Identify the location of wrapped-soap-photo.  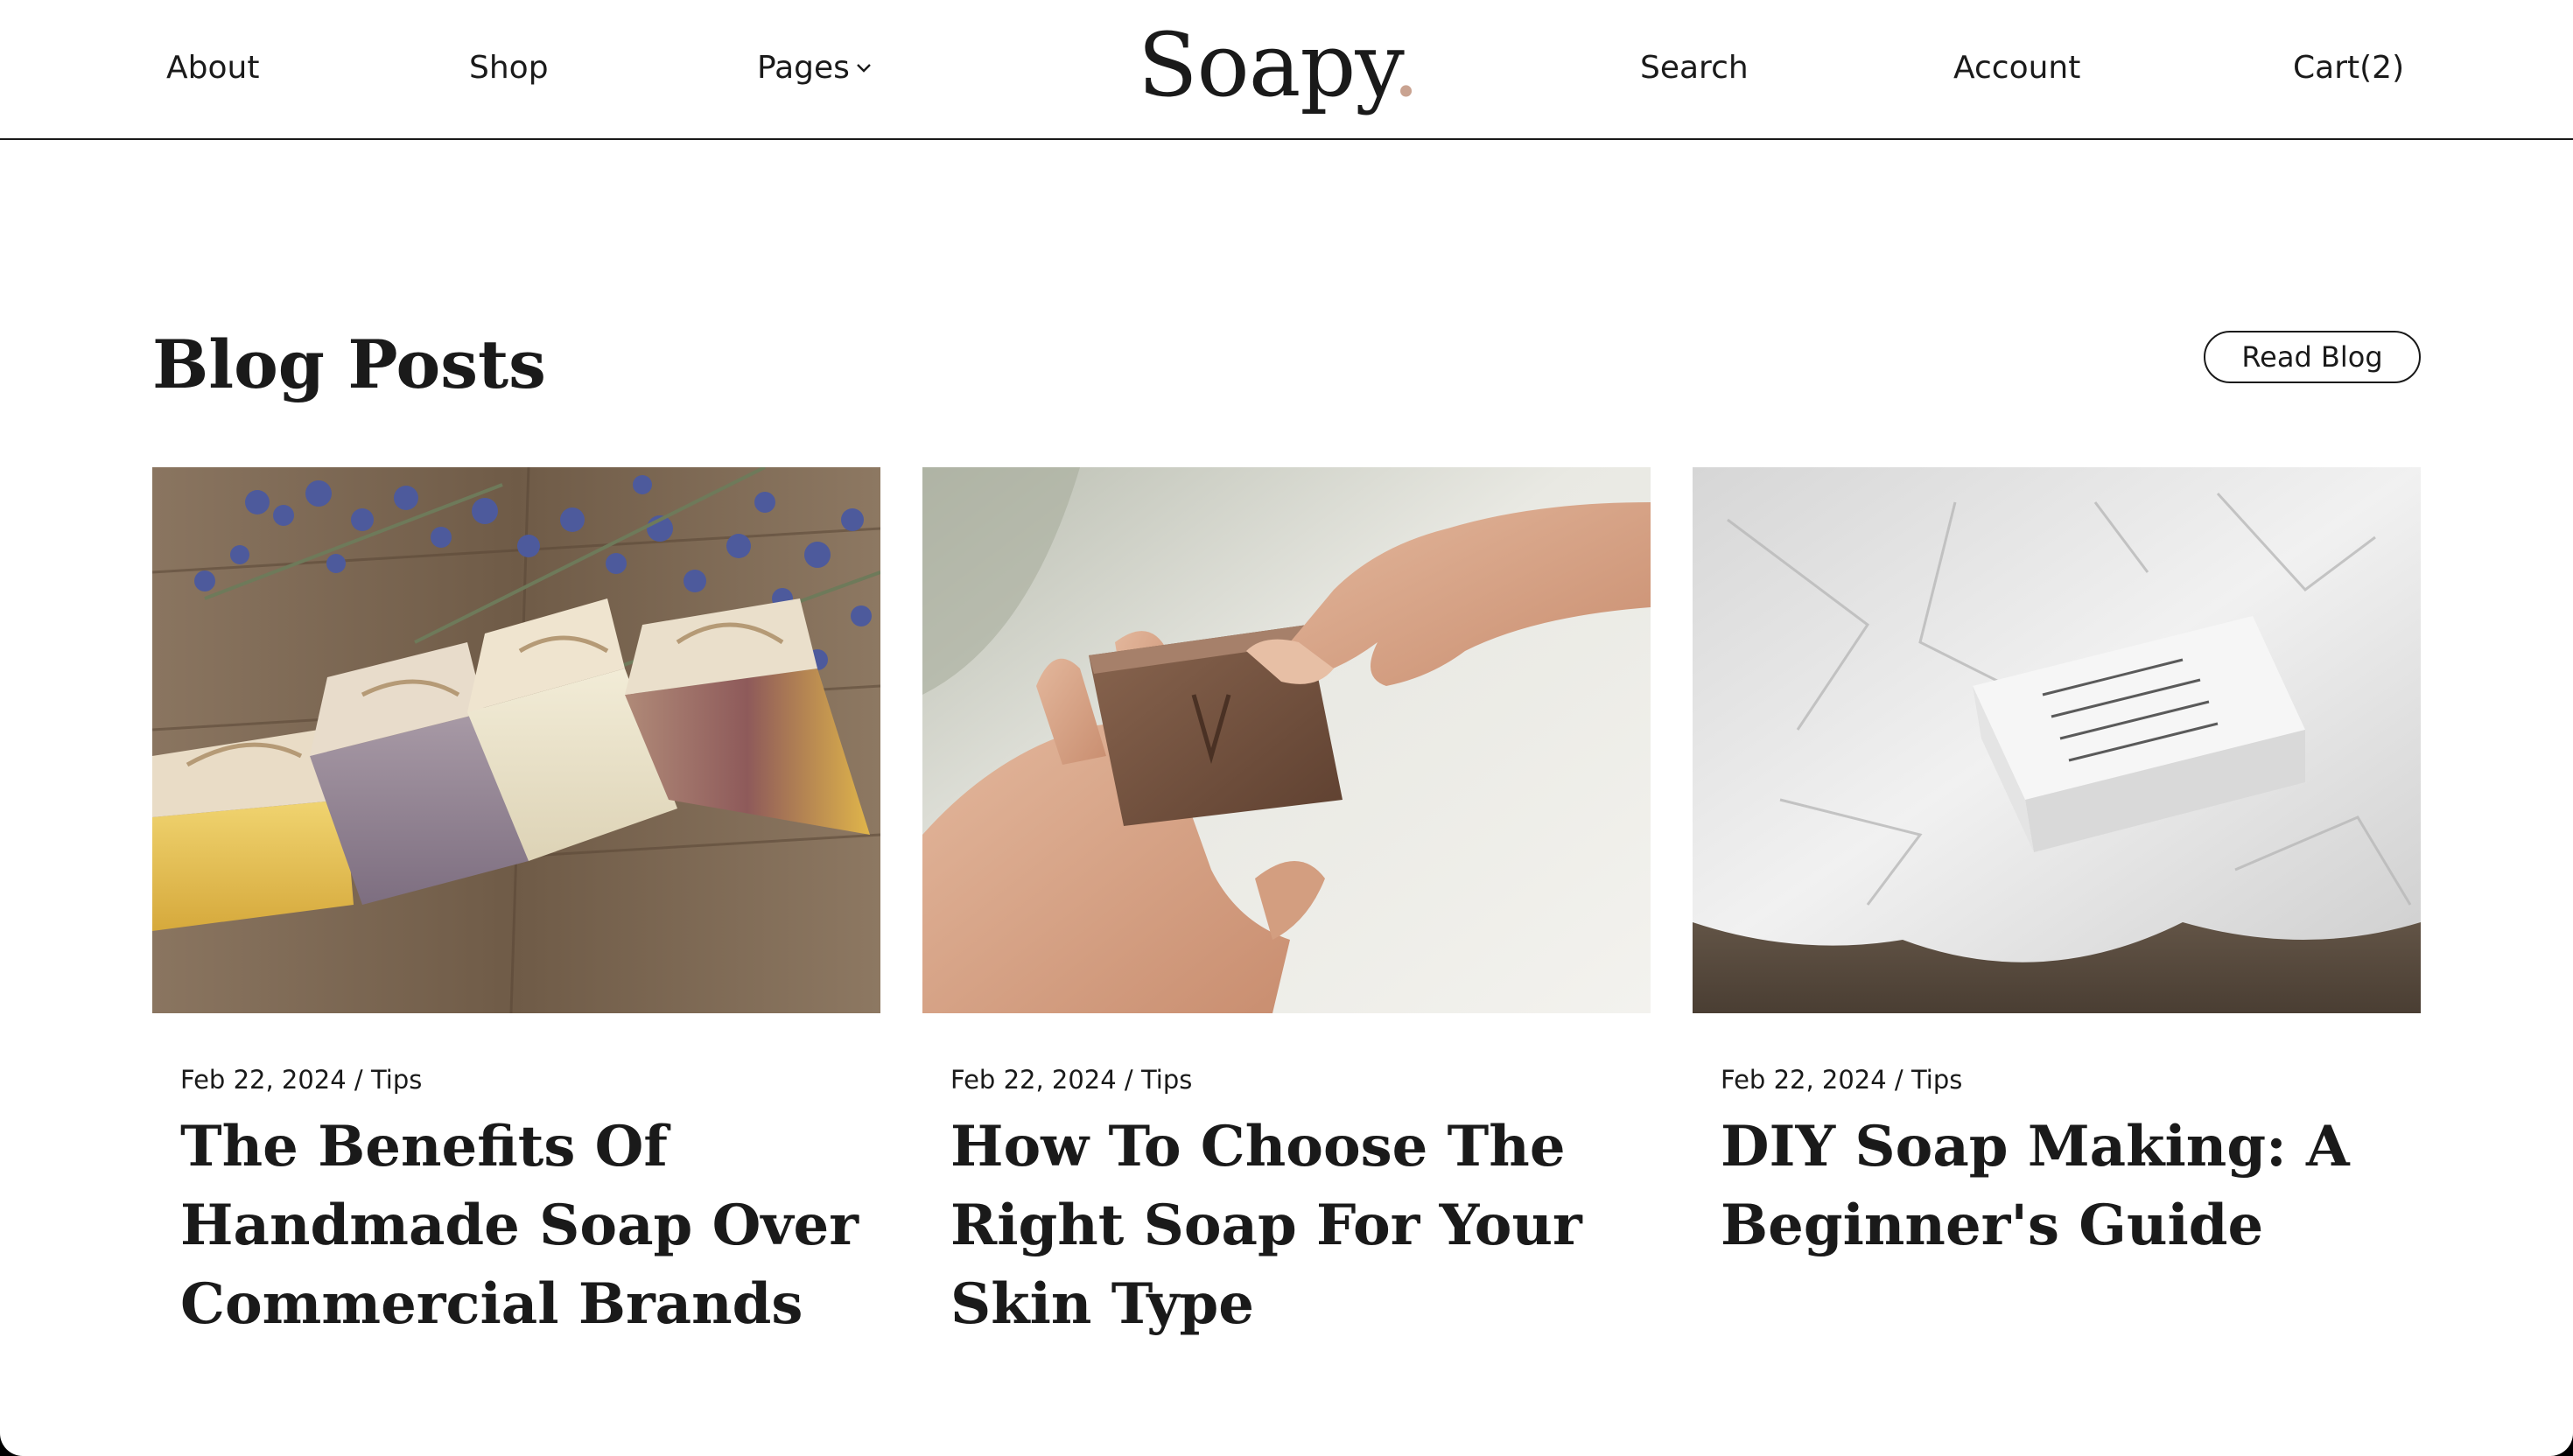
(2057, 740).